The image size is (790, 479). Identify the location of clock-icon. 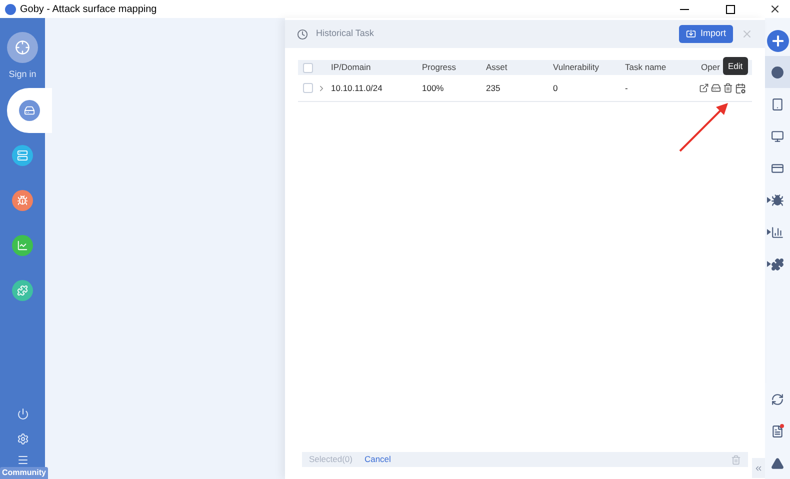
(302, 34).